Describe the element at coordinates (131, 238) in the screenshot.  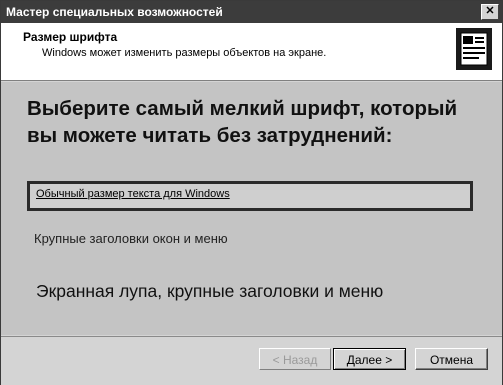
I see `font-option-large-titles: Крупные заголовки окон и меню` at that location.